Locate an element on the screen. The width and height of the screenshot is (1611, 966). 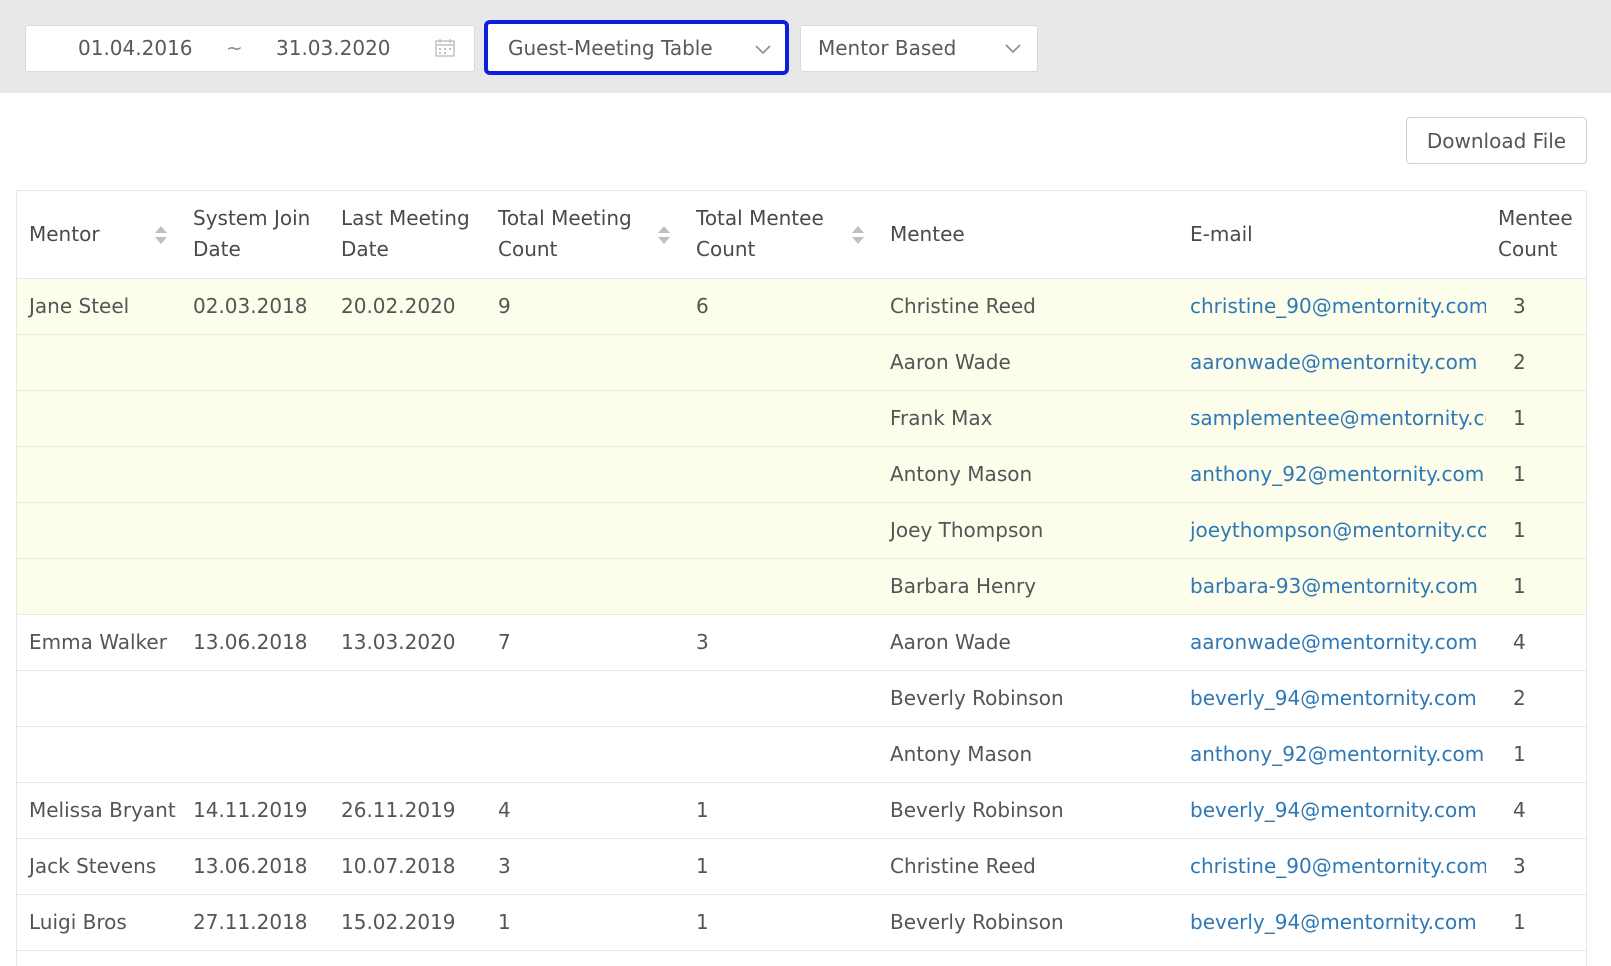
cell-total-mentee-count: 6 is located at coordinates (781, 306).